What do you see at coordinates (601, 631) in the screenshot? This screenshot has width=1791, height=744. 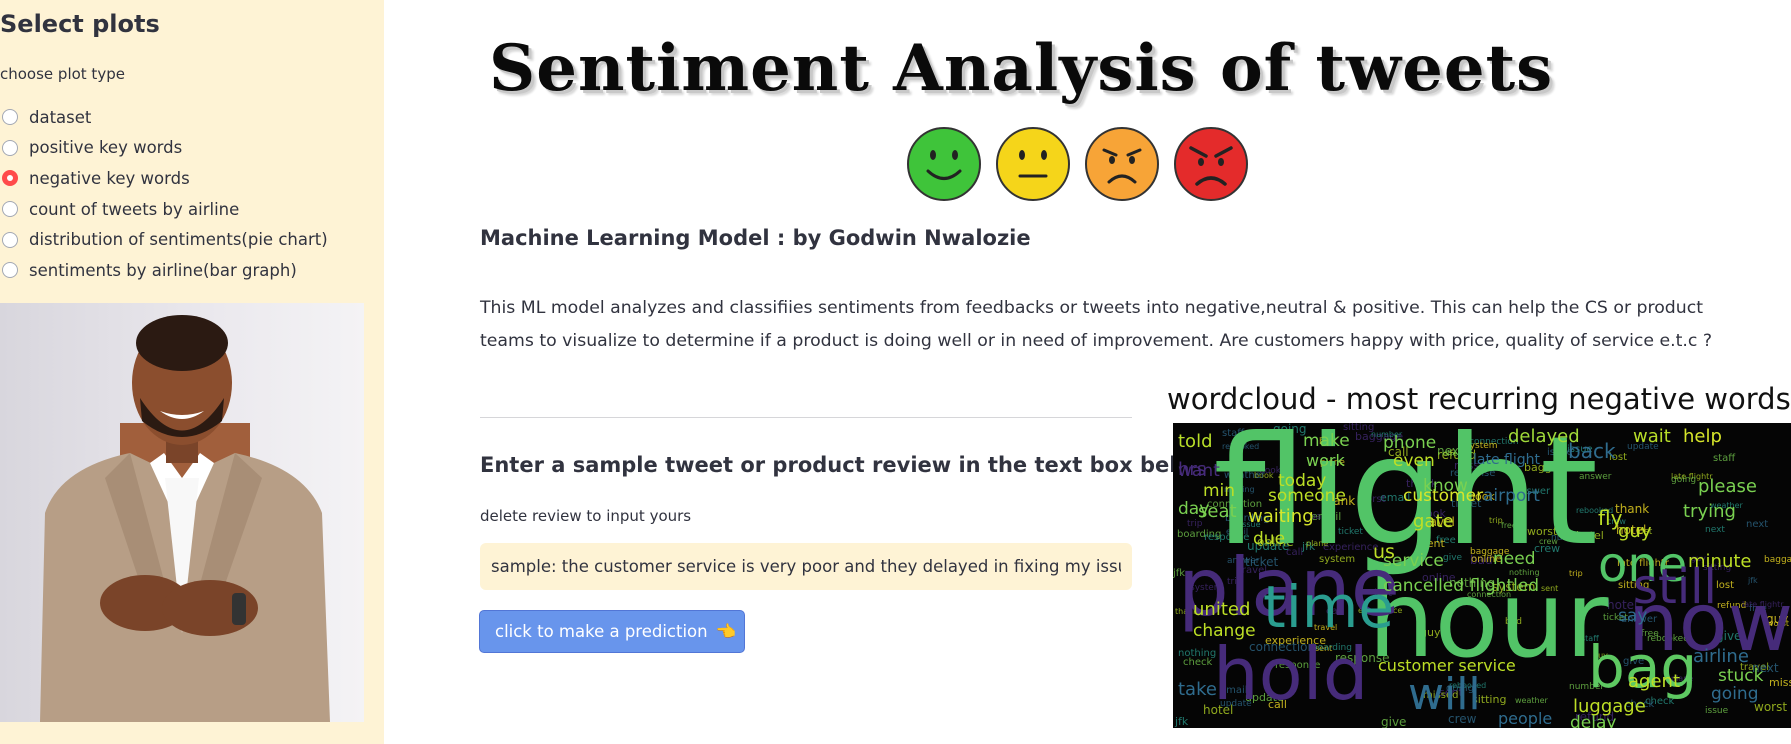 I see `predict-button-label: click to make a prediction` at bounding box center [601, 631].